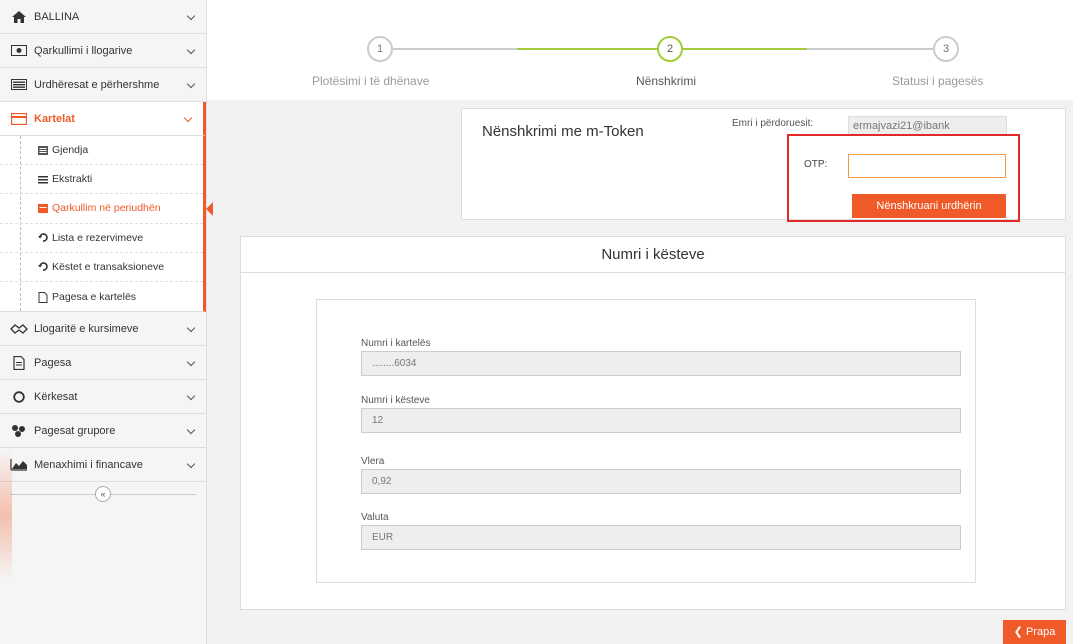  I want to click on submenu-item-lista-rezervimeve: Lista e rezervimeve, so click(101, 238).